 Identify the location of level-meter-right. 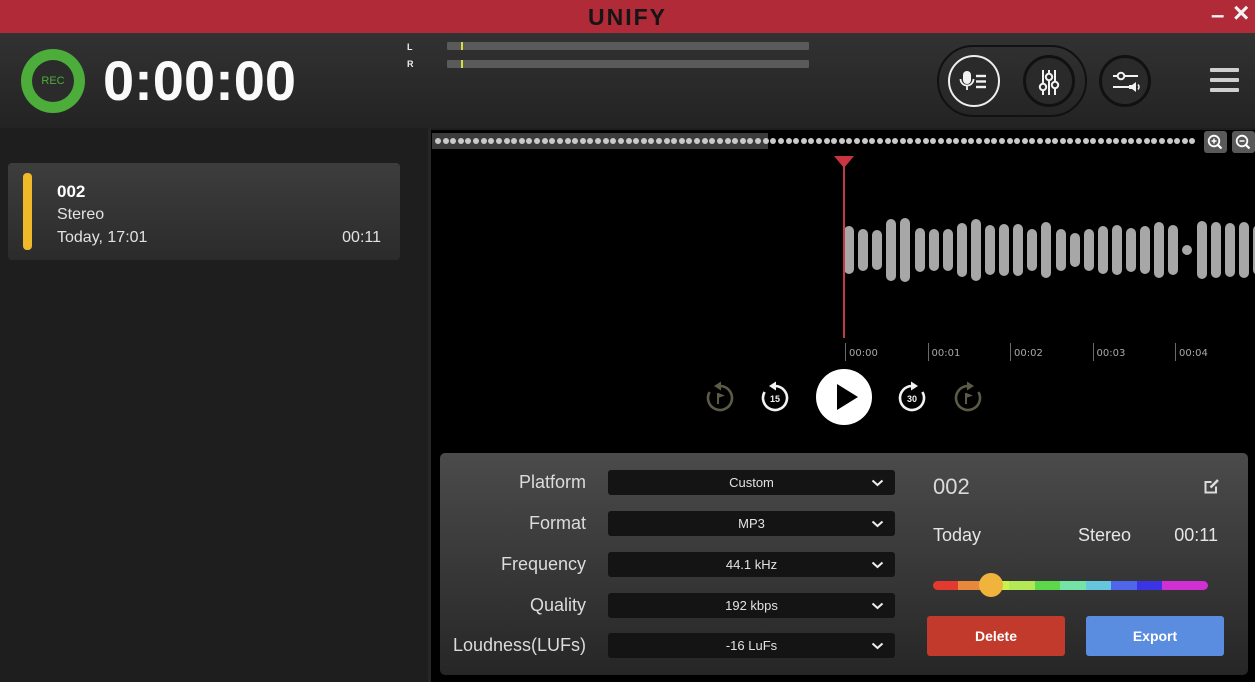
(628, 64).